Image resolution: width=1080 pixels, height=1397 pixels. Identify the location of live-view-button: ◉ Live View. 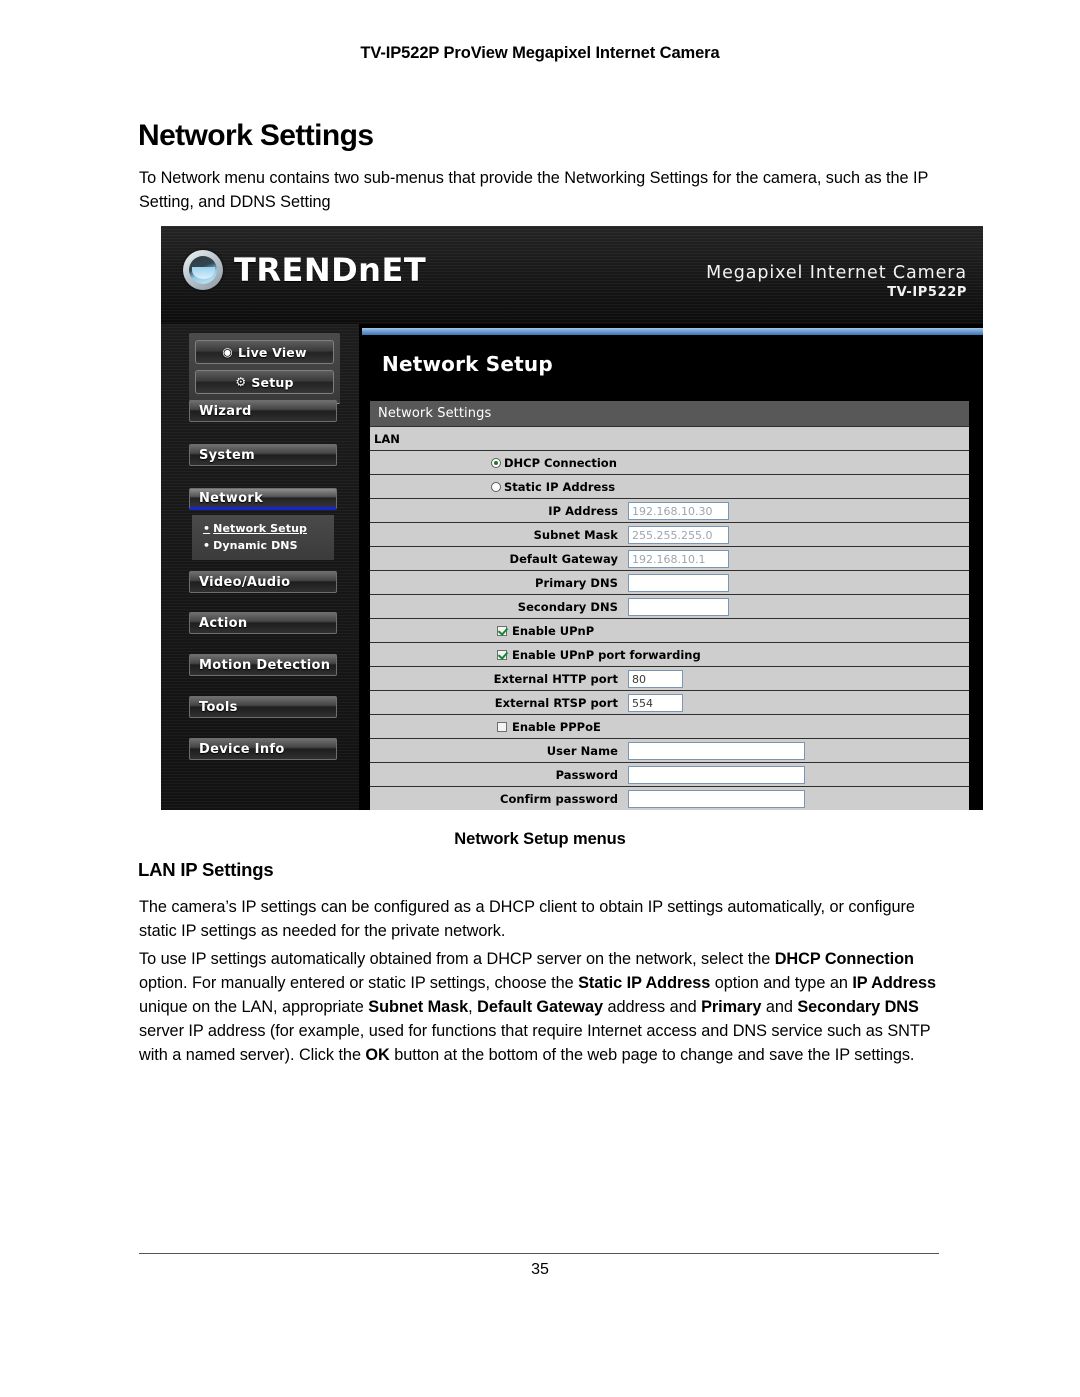
(264, 352).